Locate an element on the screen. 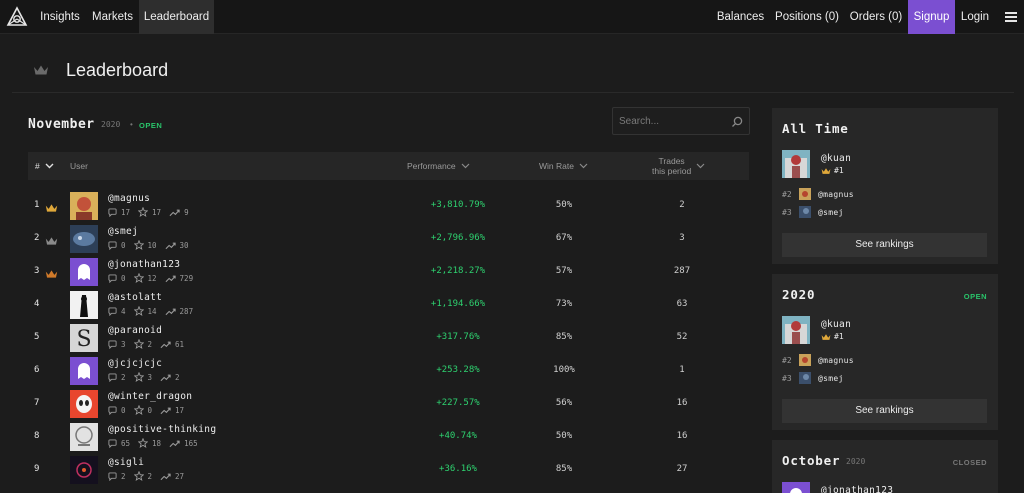  comments-count: 2 is located at coordinates (123, 377).